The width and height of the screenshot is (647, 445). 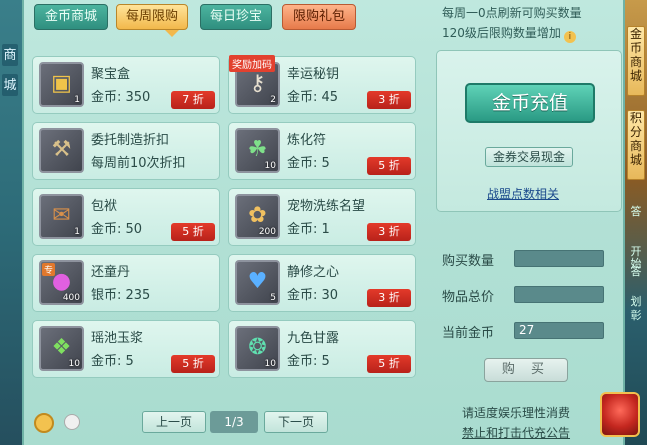 What do you see at coordinates (468, 297) in the screenshot?
I see `total-label: 物品总价` at bounding box center [468, 297].